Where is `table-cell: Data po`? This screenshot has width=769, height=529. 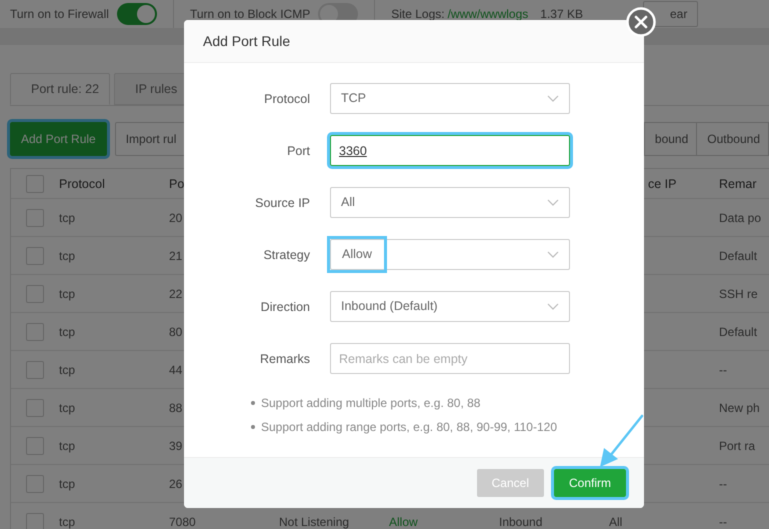
table-cell: Data po is located at coordinates (740, 217).